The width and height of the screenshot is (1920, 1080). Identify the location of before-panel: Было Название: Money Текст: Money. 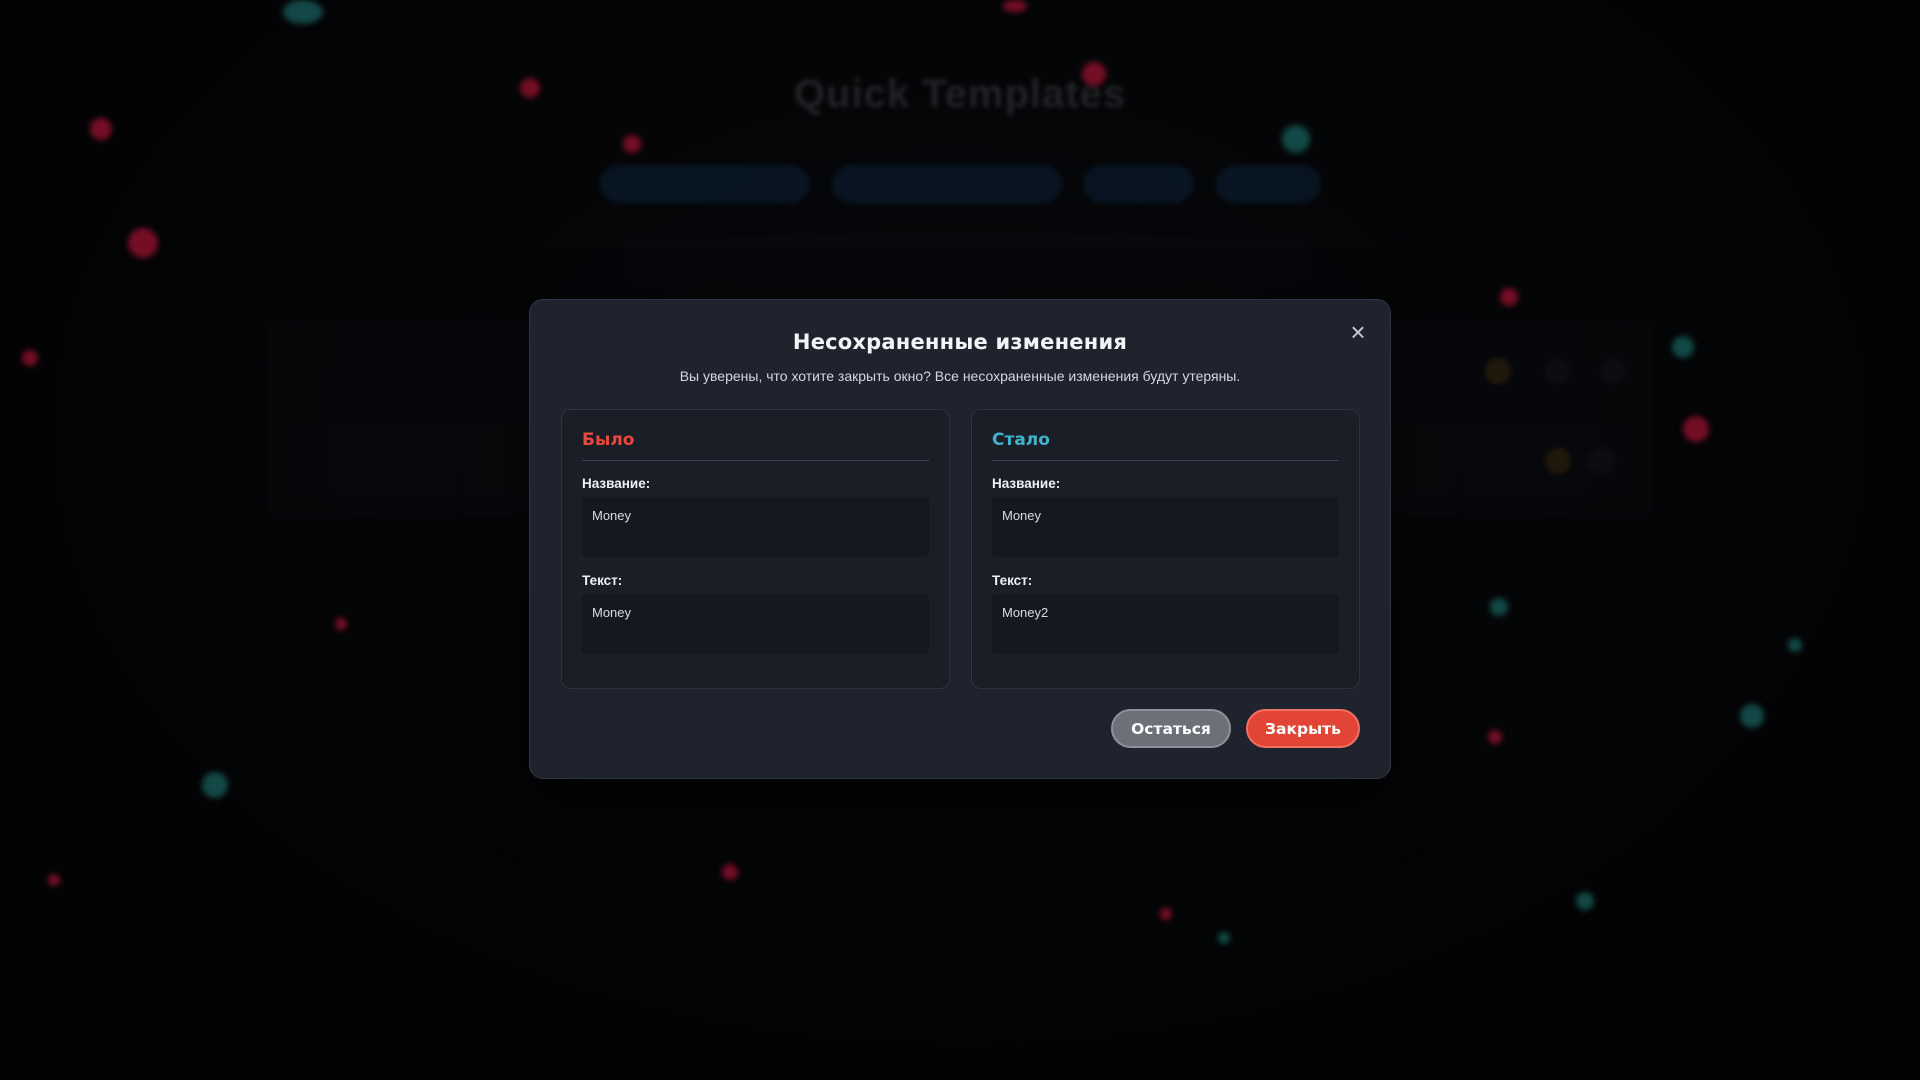
(755, 549).